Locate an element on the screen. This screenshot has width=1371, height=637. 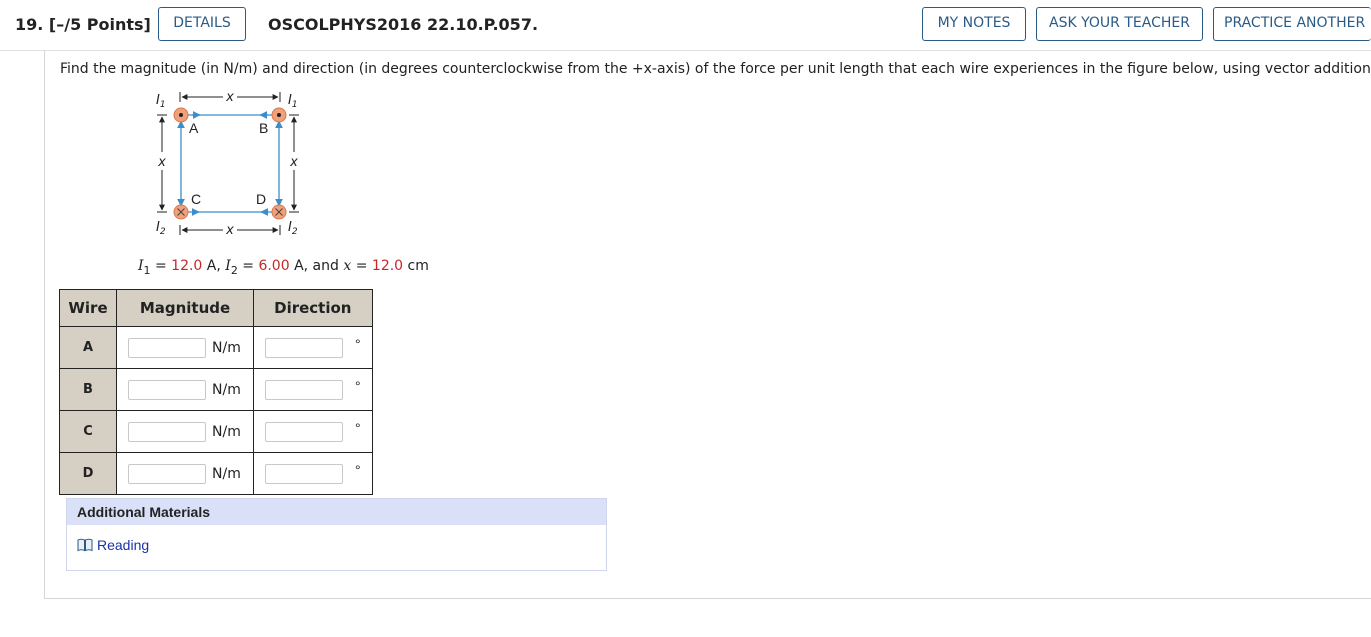
i1-value: 12.0 is located at coordinates (187, 266).